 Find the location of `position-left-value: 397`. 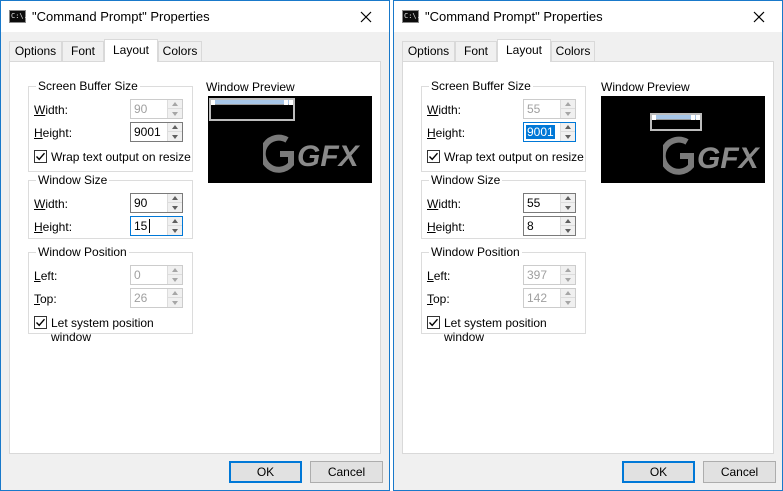

position-left-value: 397 is located at coordinates (537, 275).